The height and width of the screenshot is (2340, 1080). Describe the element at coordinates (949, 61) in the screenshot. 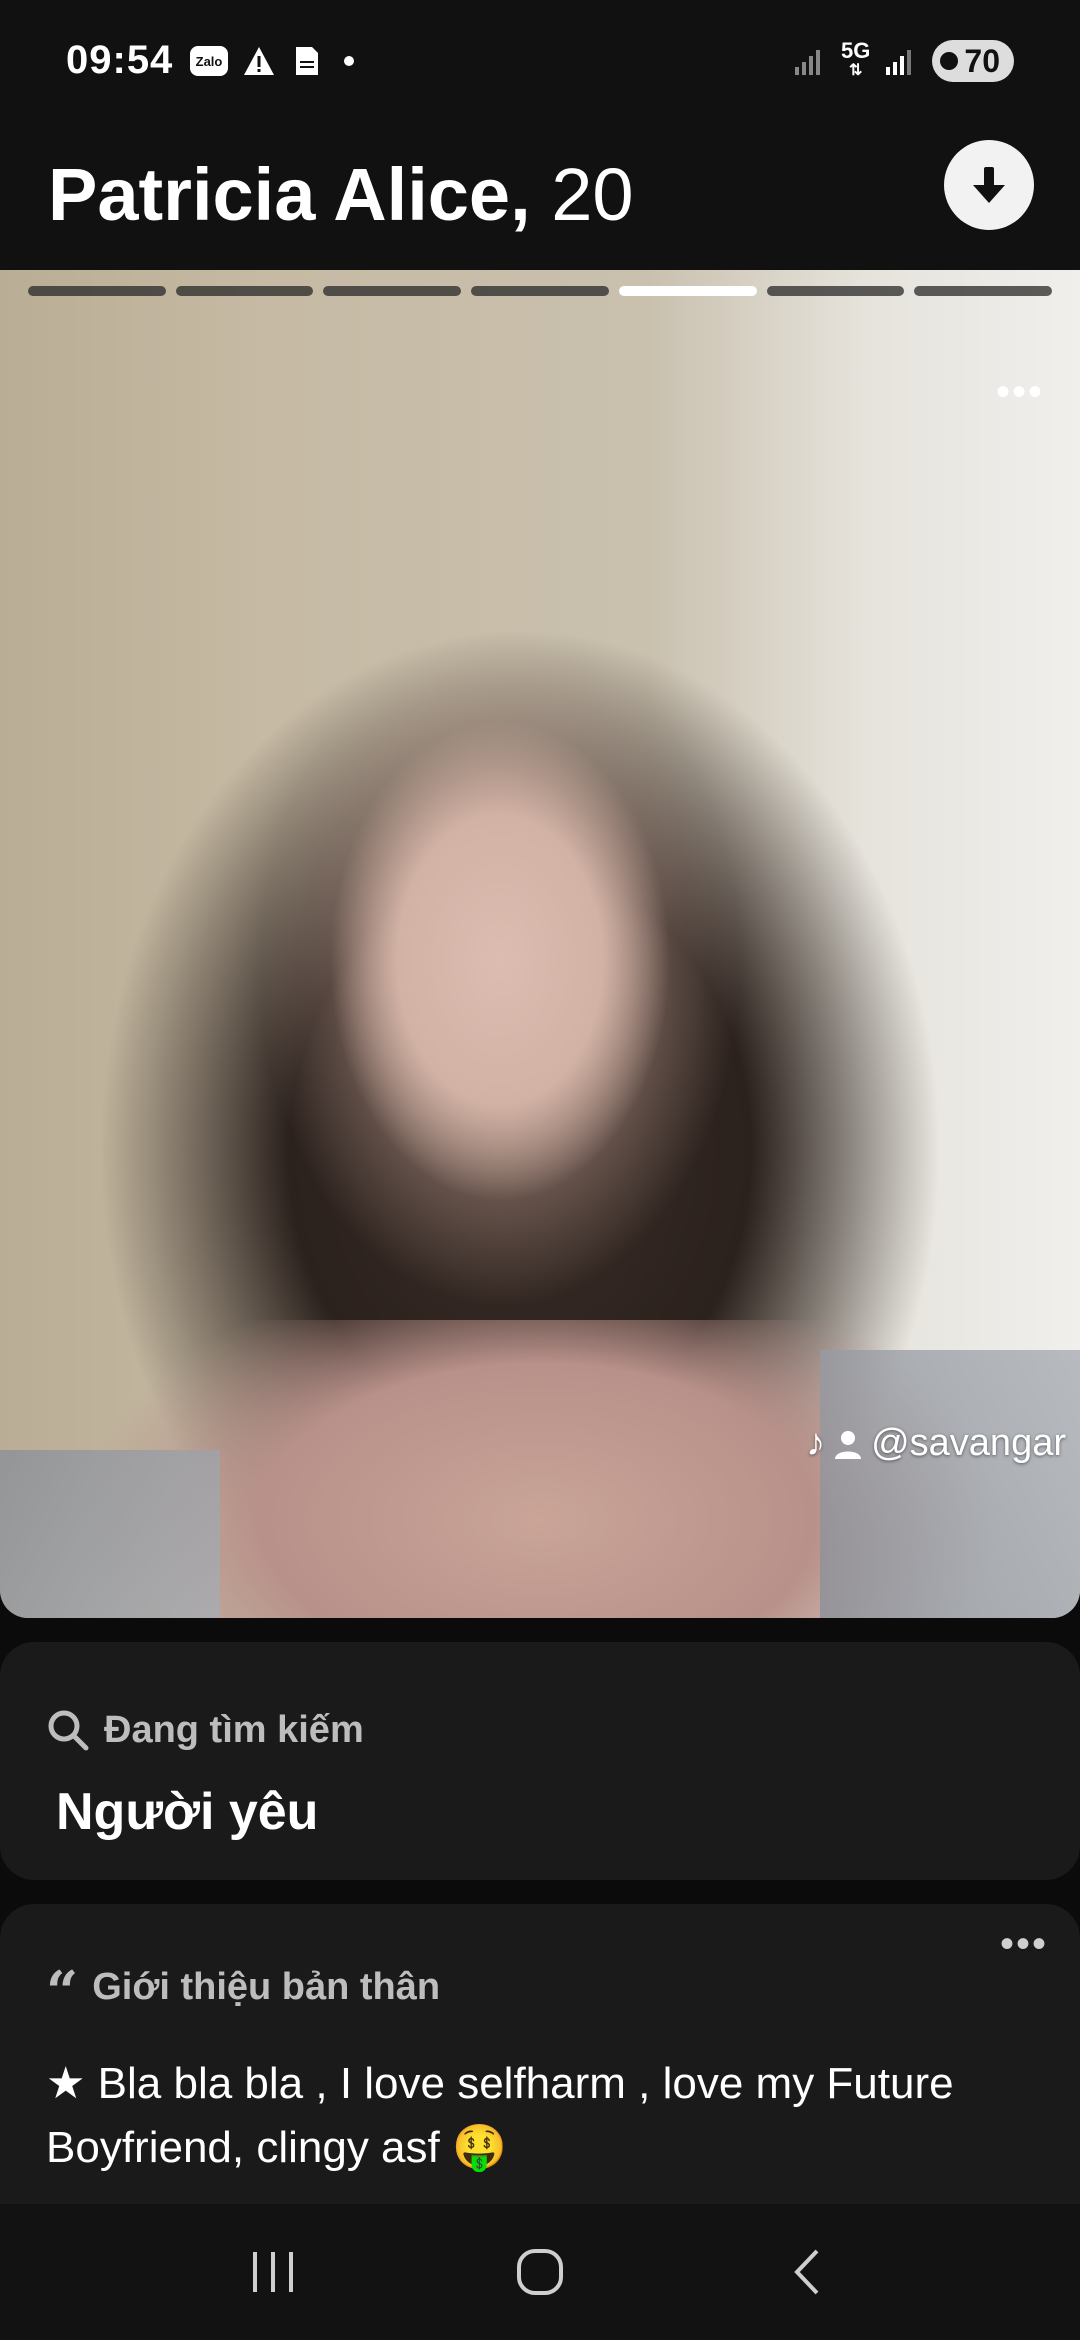

I see `battery-saver-icon` at that location.